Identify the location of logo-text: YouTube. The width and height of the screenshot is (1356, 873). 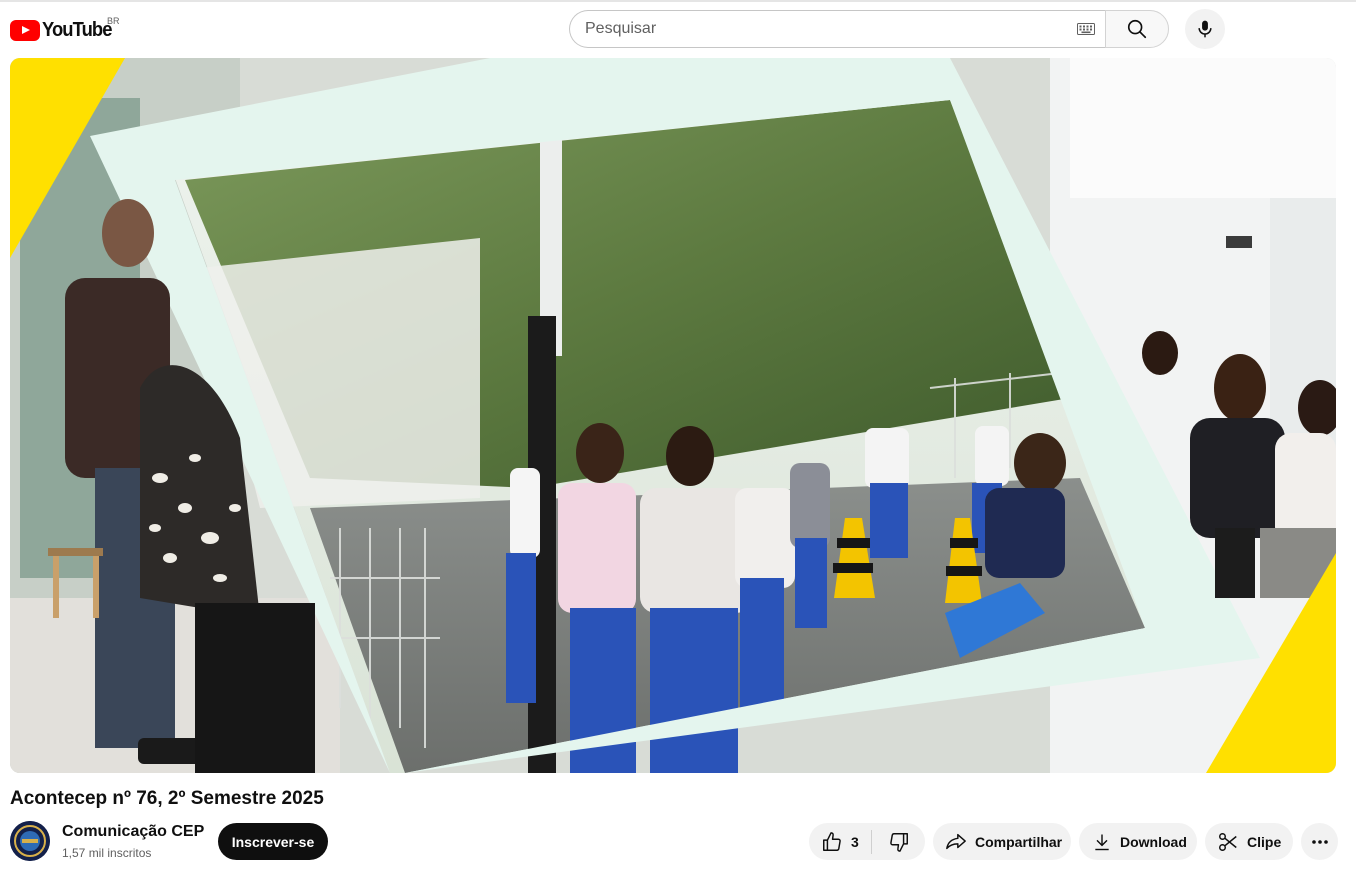
(77, 29).